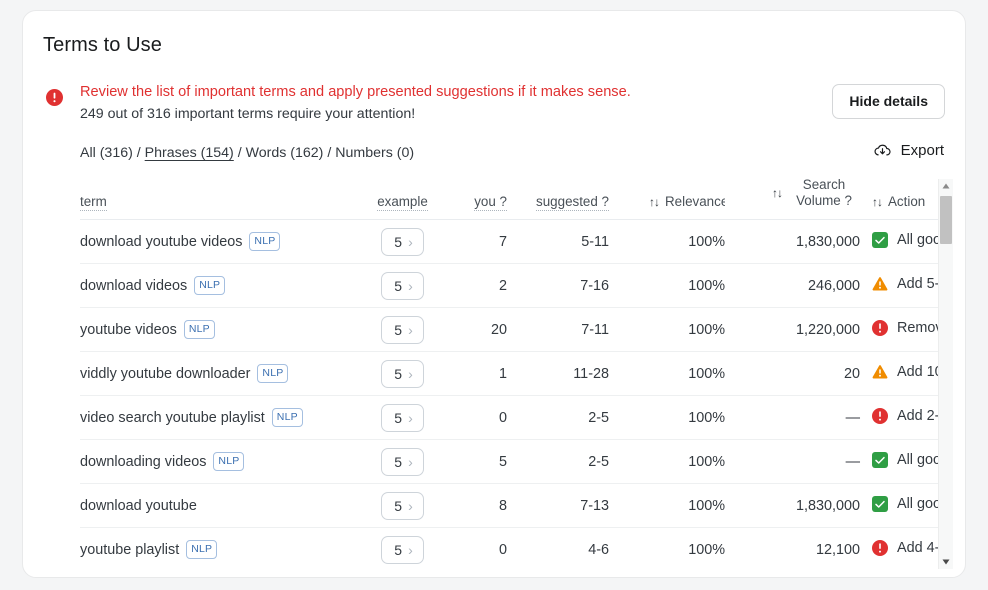 The height and width of the screenshot is (590, 988). I want to click on export-button: Export, so click(908, 150).